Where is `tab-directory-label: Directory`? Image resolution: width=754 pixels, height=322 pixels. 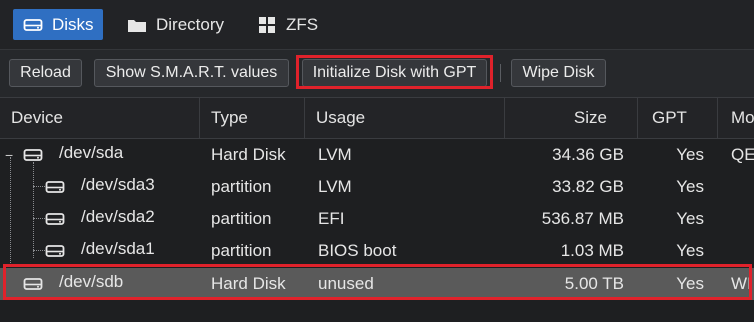
tab-directory-label: Directory is located at coordinates (190, 24).